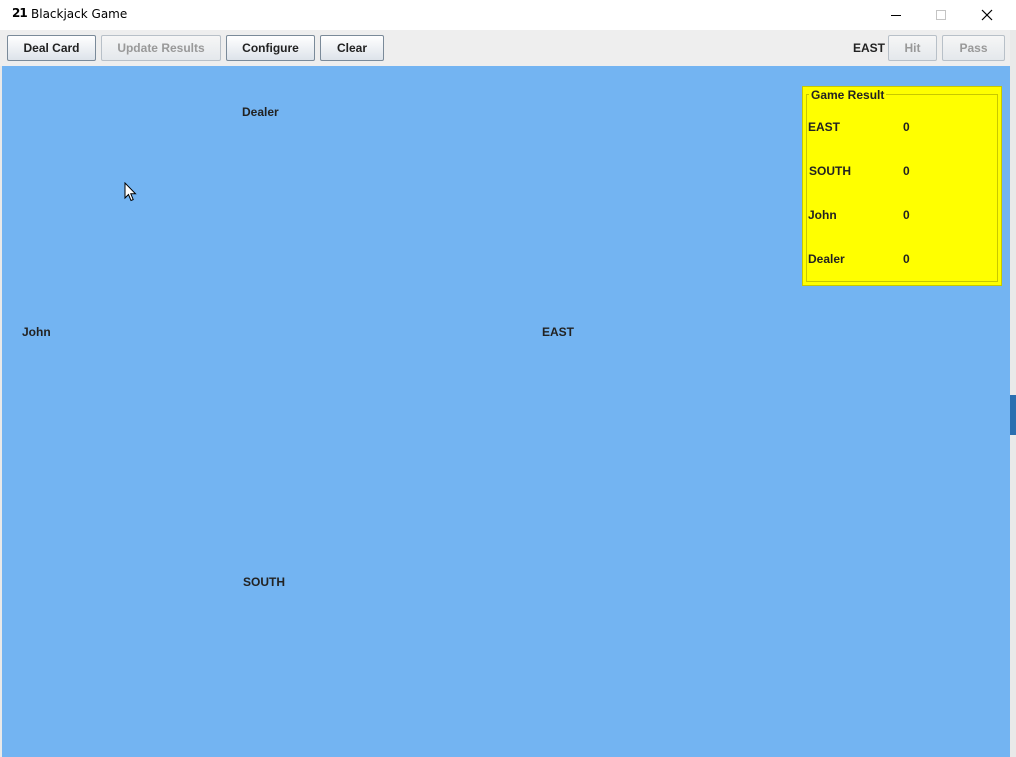 The width and height of the screenshot is (1016, 757). What do you see at coordinates (830, 171) in the screenshot?
I see `result-name-south: SOUTH` at bounding box center [830, 171].